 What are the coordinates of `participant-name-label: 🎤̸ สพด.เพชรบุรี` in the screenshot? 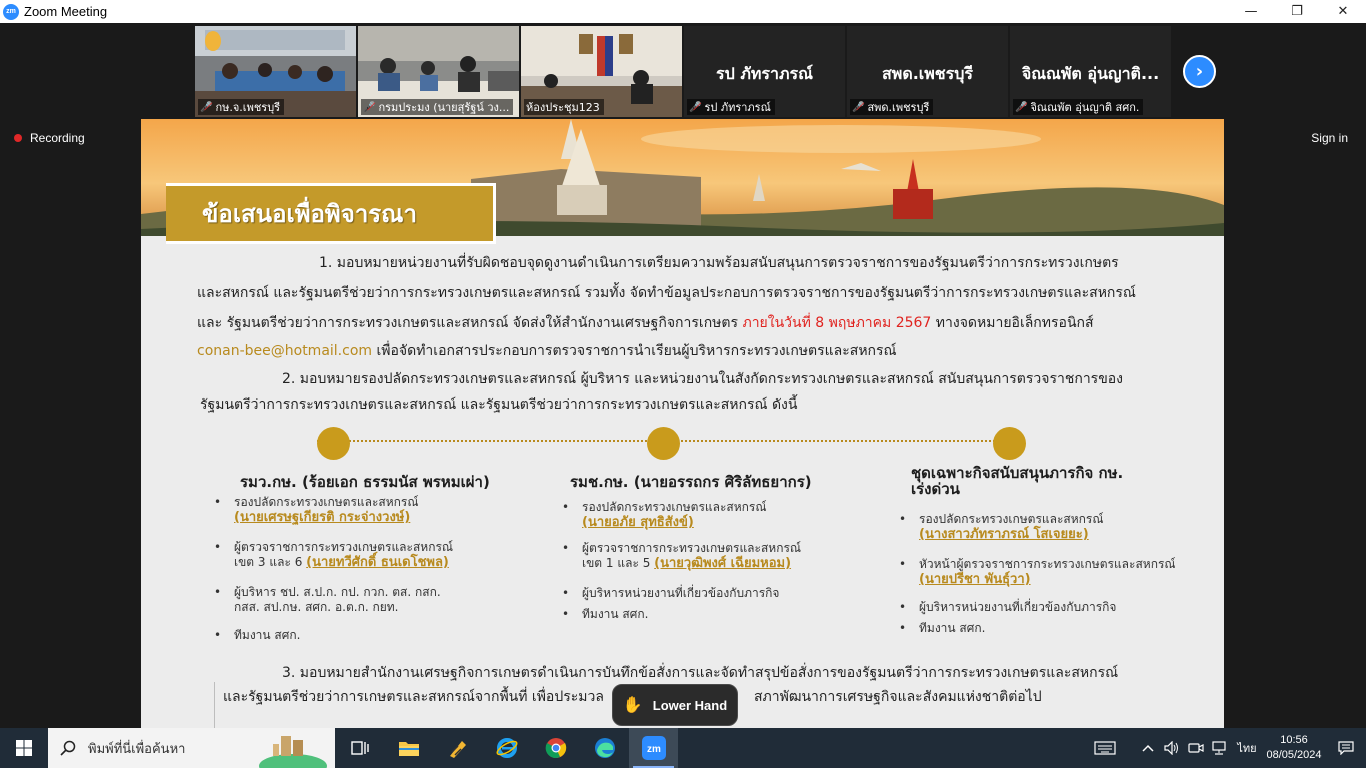 It's located at (892, 107).